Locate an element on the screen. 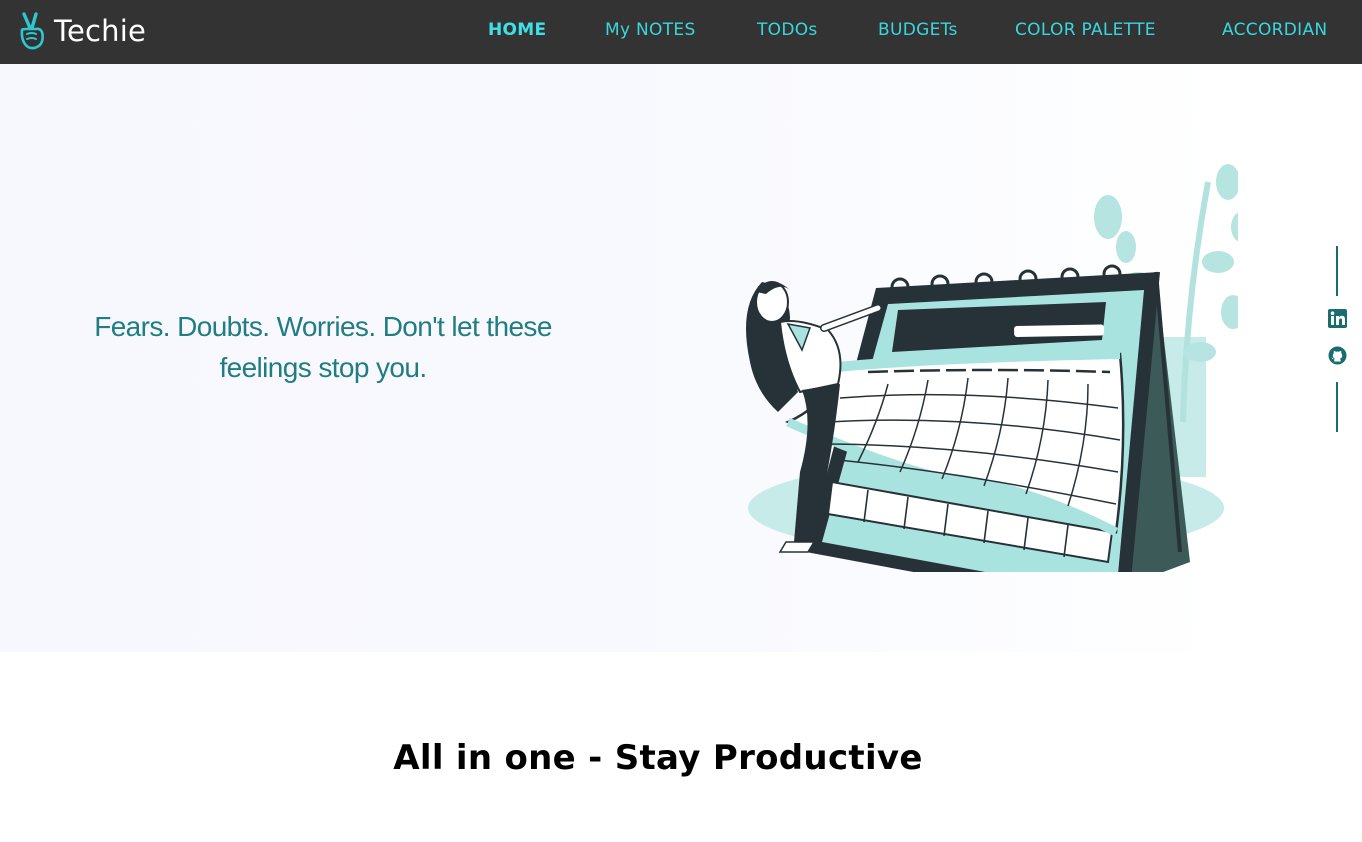  brand-logo: Techie is located at coordinates (82, 31).